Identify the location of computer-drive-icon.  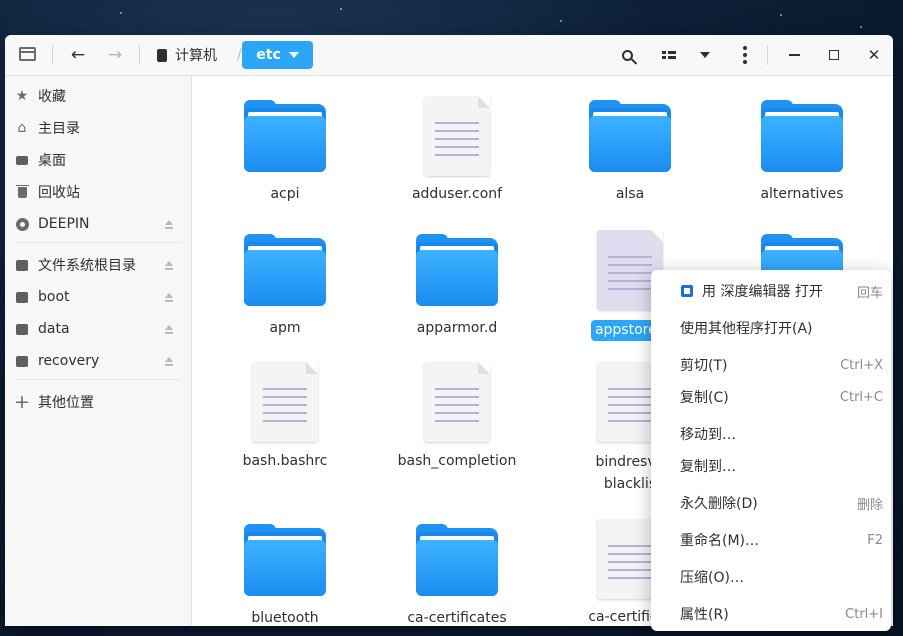
(162, 55).